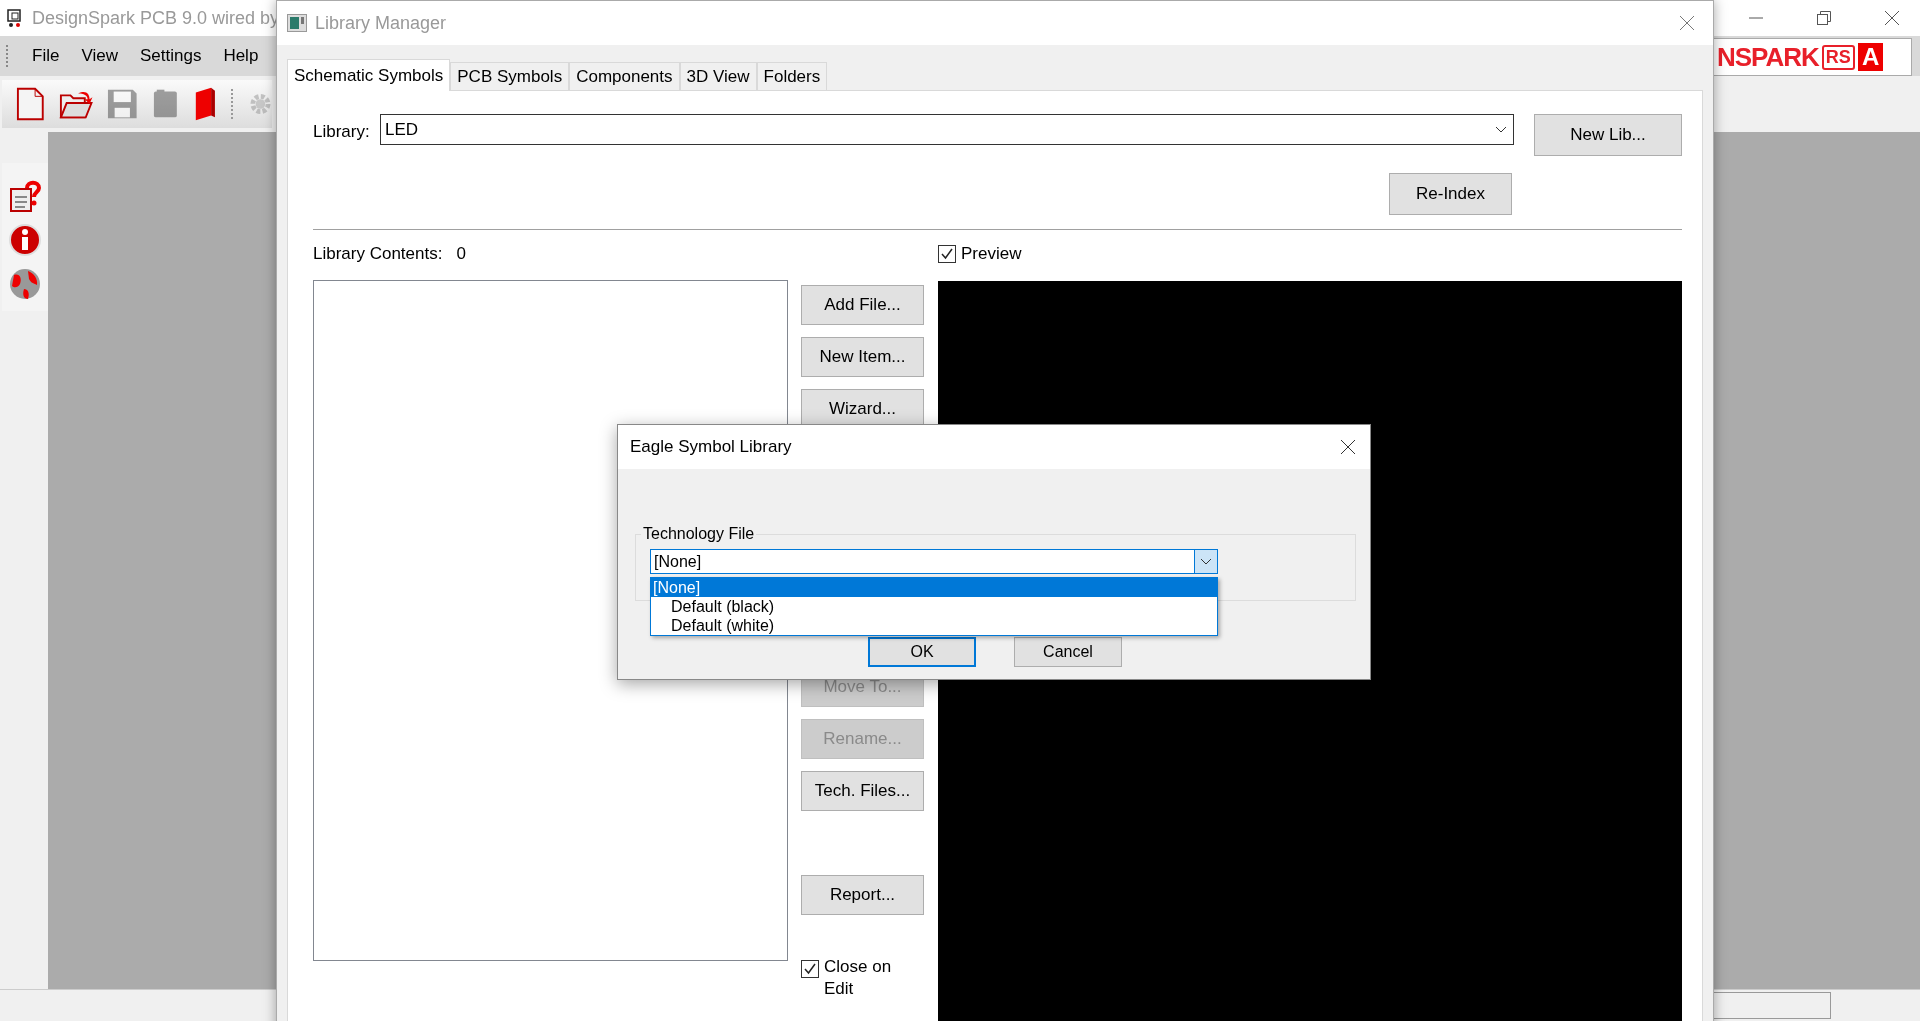 The height and width of the screenshot is (1021, 1920). I want to click on tab: 3D View, so click(718, 76).